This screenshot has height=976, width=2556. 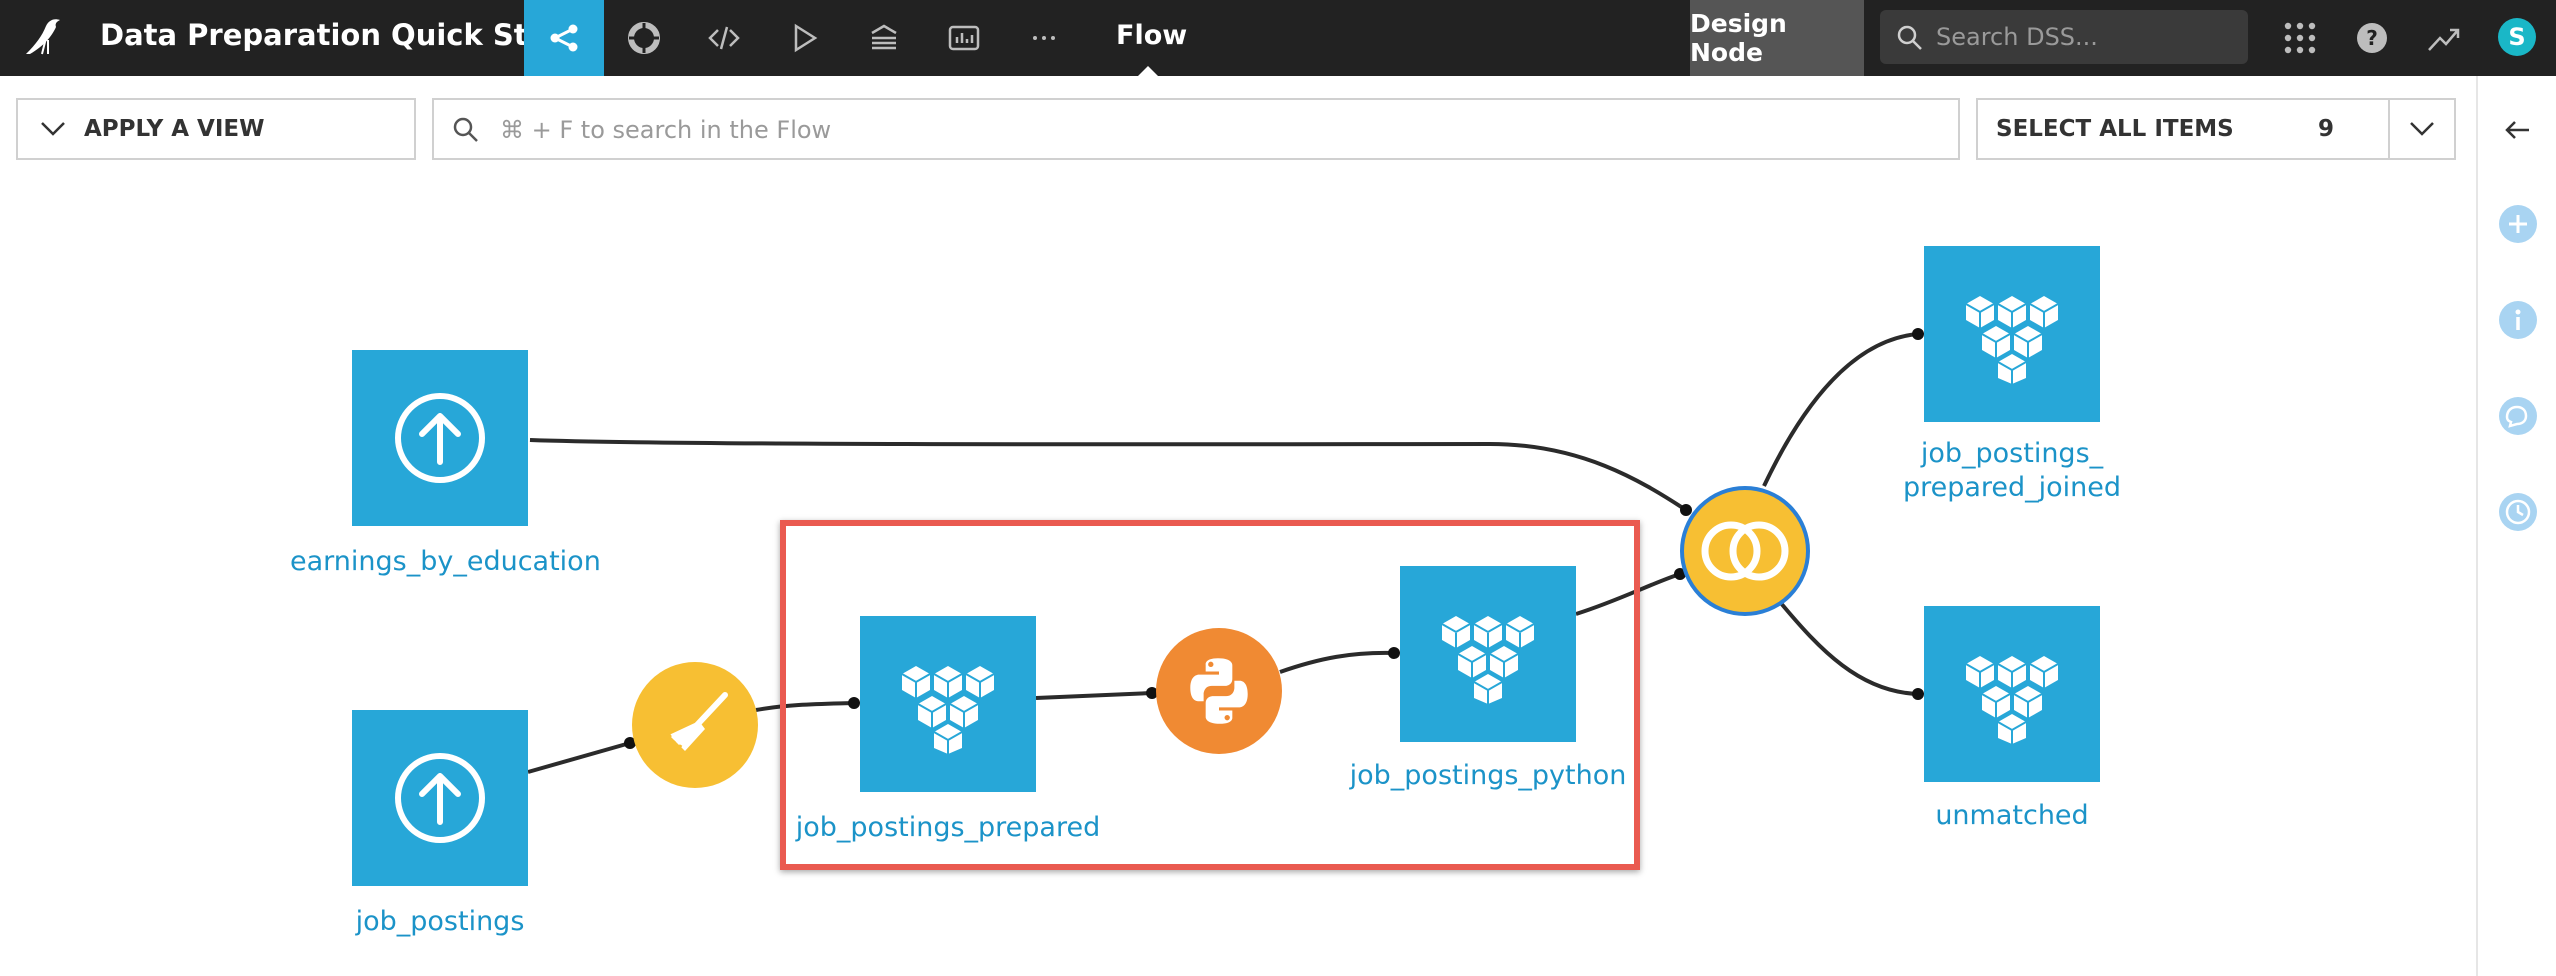 I want to click on design-node-badge: Design Node, so click(x=1777, y=38).